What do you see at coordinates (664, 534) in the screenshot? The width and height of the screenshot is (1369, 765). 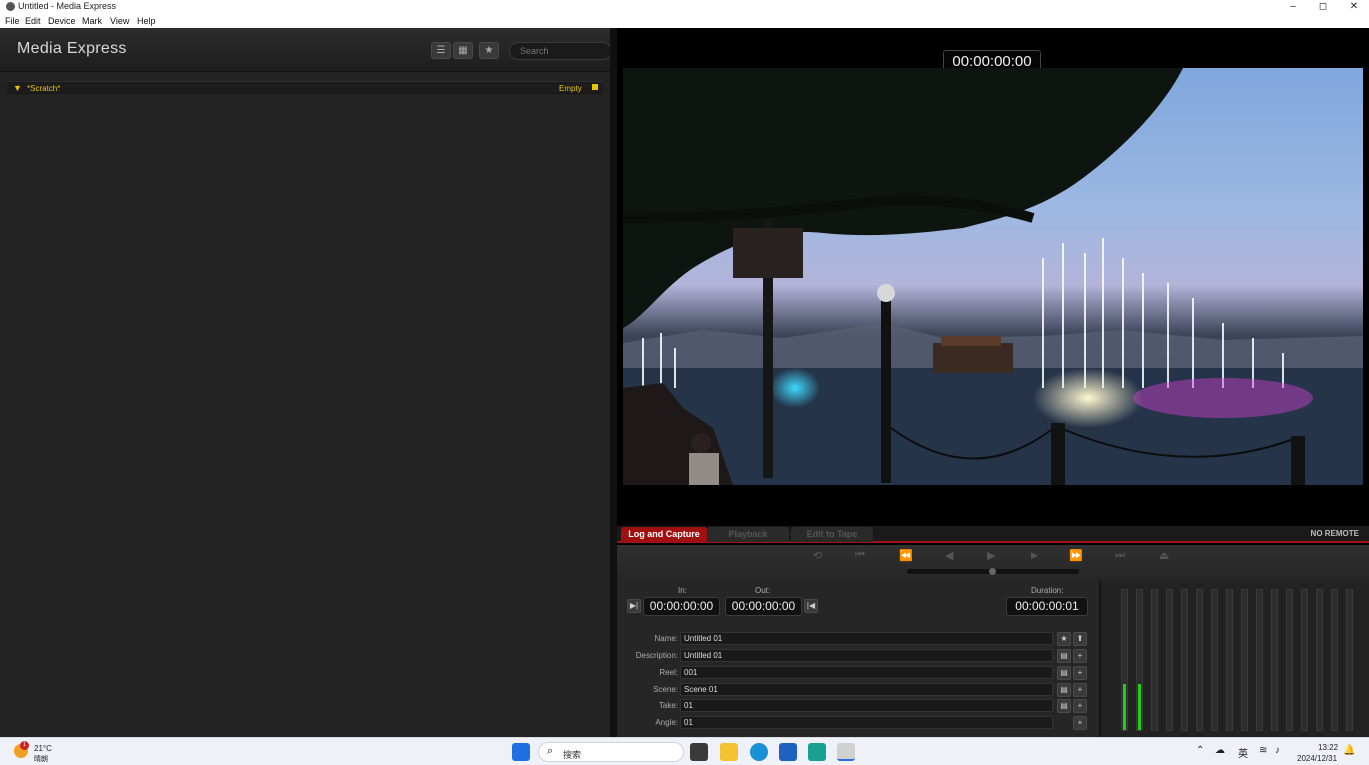 I see `tab-log-and-capture: Log and Capture` at bounding box center [664, 534].